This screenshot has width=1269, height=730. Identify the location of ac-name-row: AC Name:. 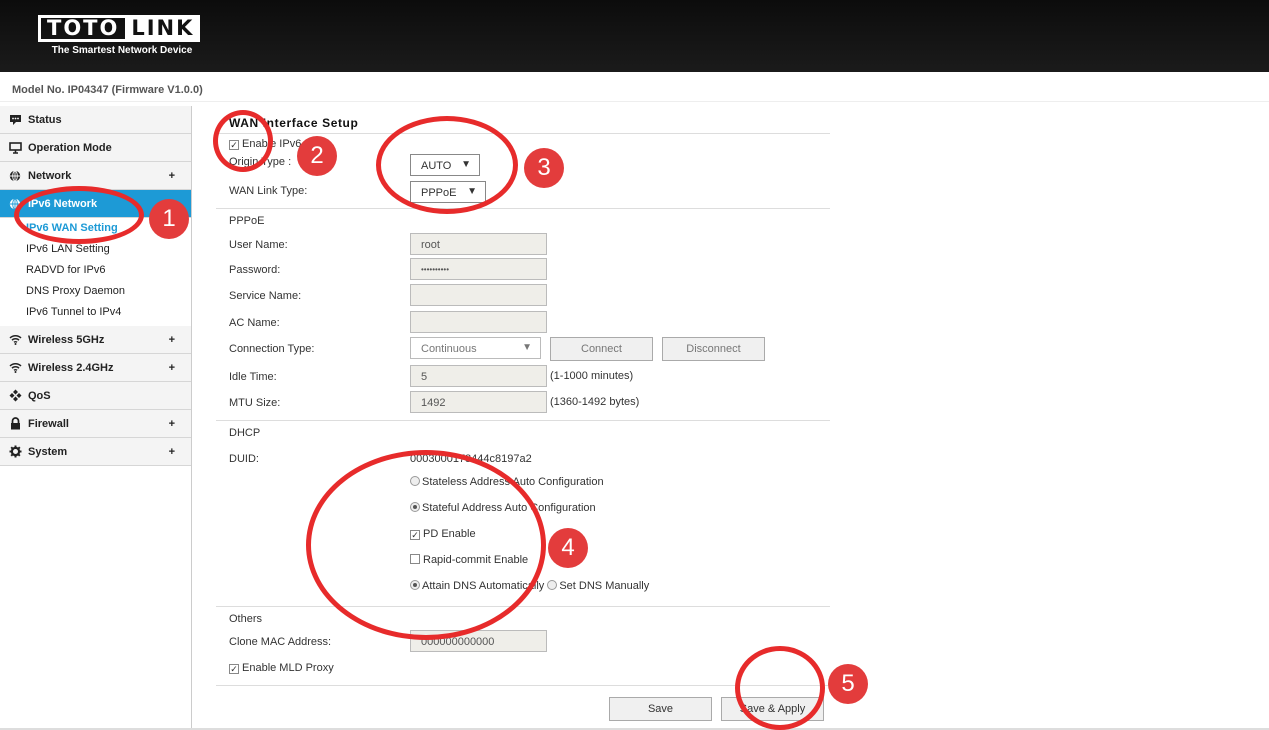
(523, 323).